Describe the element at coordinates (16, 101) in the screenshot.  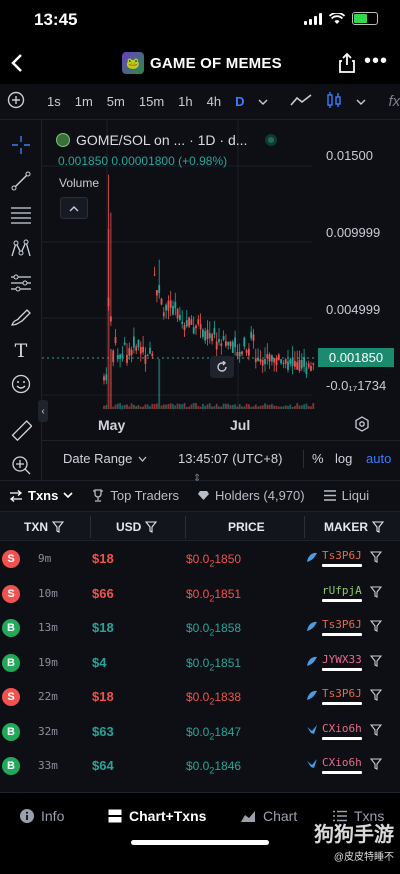
I see `add-indicator-button` at that location.